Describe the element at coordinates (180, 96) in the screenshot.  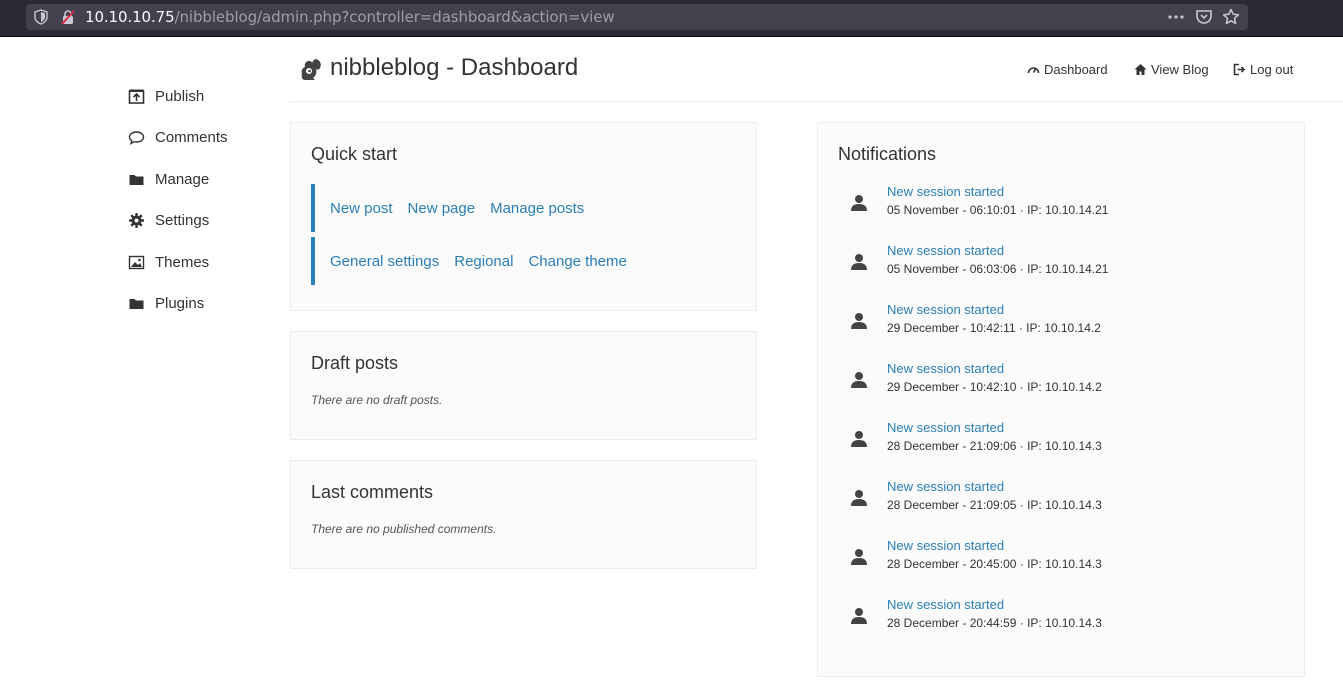
I see `sidebar-item-label: Publish` at that location.